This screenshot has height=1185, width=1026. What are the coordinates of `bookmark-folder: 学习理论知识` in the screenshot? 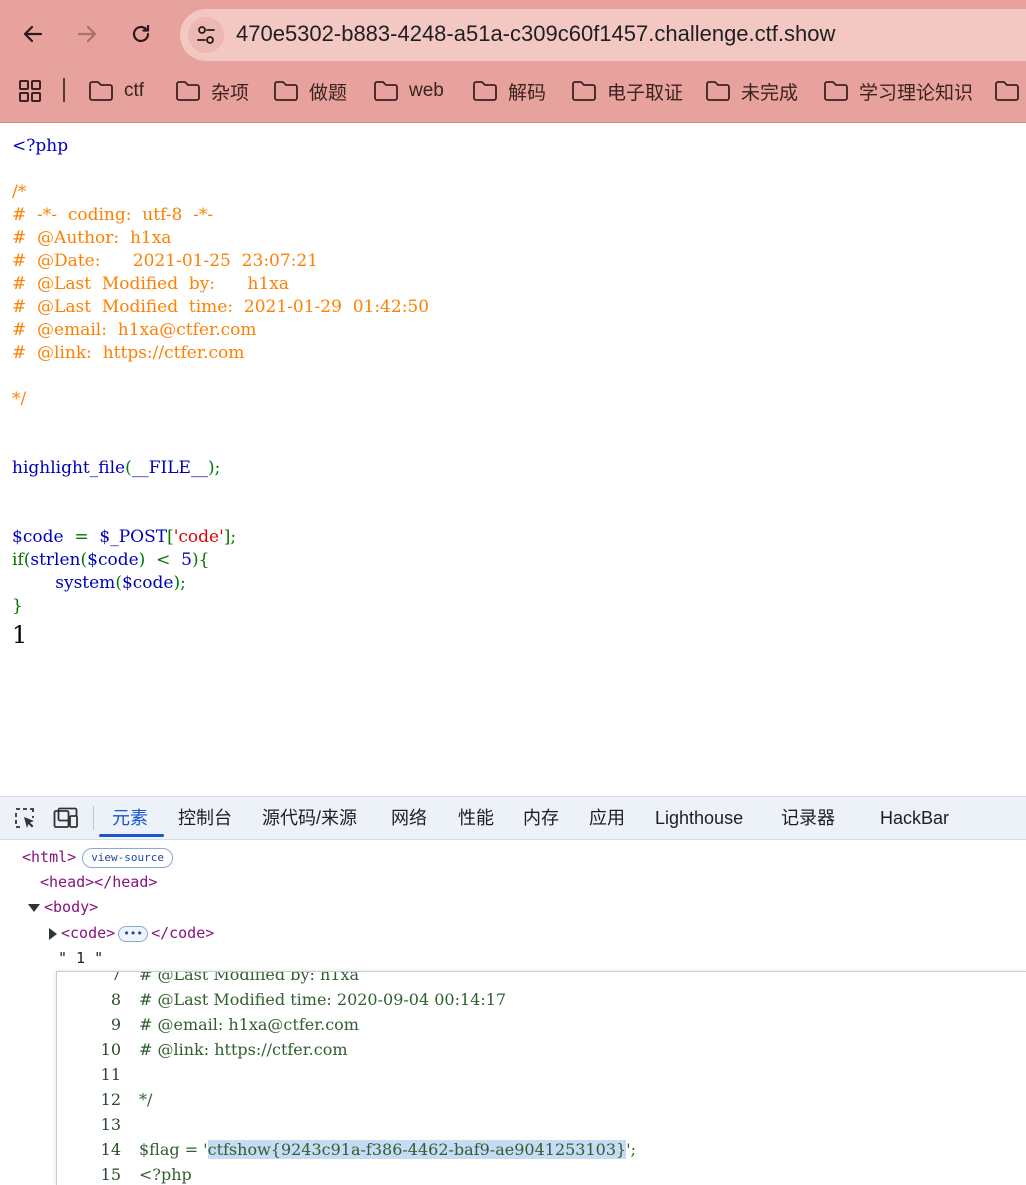 It's located at (898, 91).